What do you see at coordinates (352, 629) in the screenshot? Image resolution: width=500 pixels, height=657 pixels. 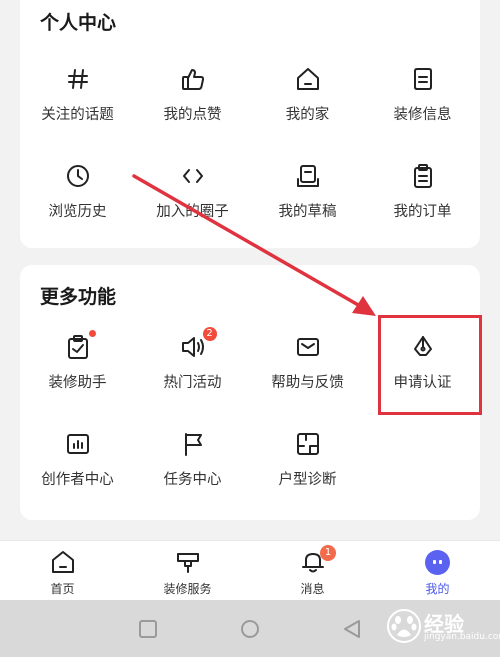 I see `back-triangle-icon` at bounding box center [352, 629].